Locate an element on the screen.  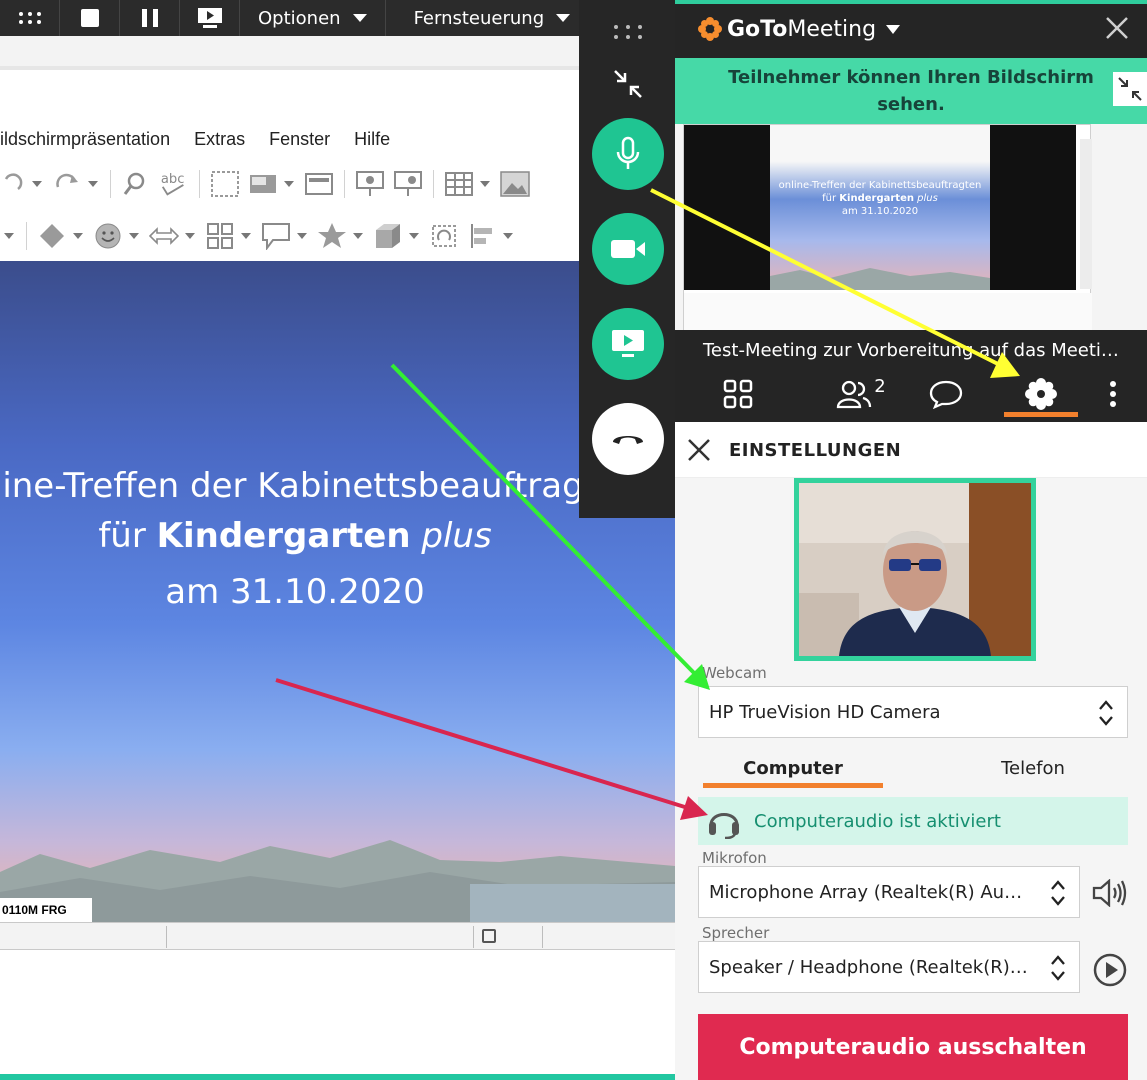
chat-bubble-icon is located at coordinates (946, 394).